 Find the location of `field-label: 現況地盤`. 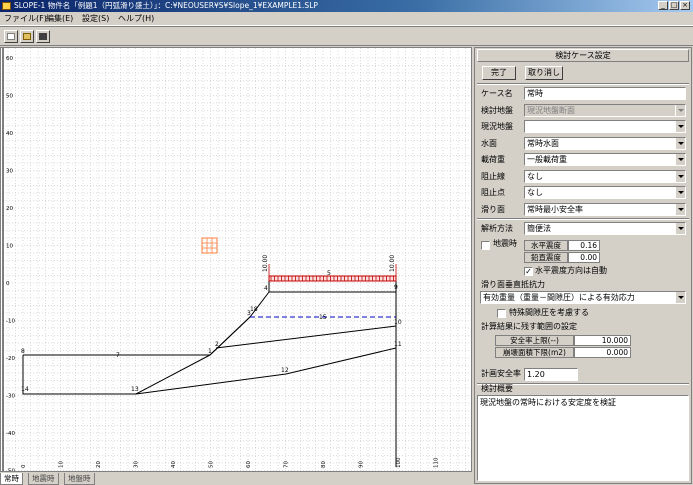

field-label: 現況地盤 is located at coordinates (497, 126).